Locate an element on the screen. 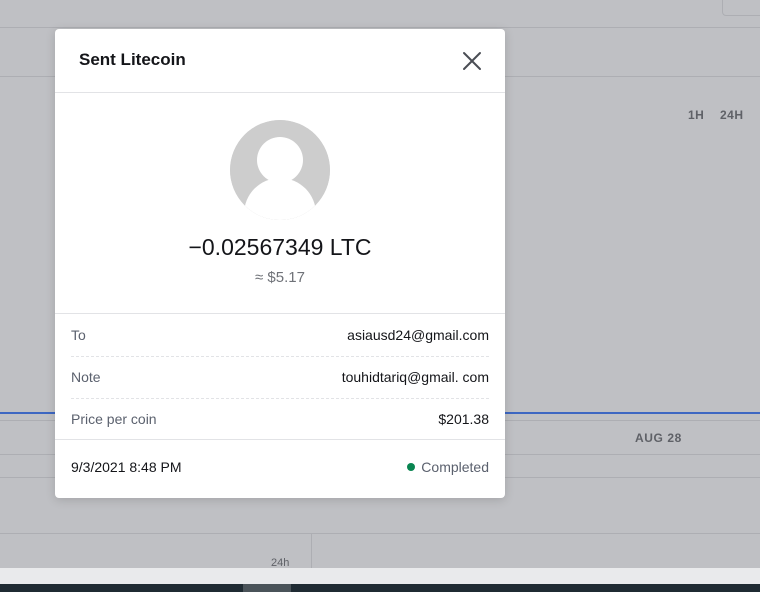 This screenshot has width=760, height=592. detail-row-to: To asiausd24@gmail.com is located at coordinates (280, 335).